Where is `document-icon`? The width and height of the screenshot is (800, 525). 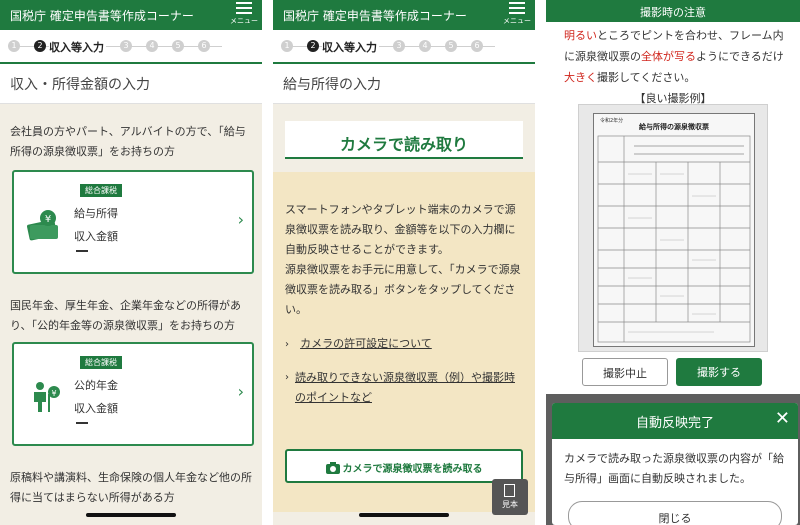
document-icon is located at coordinates (509, 490).